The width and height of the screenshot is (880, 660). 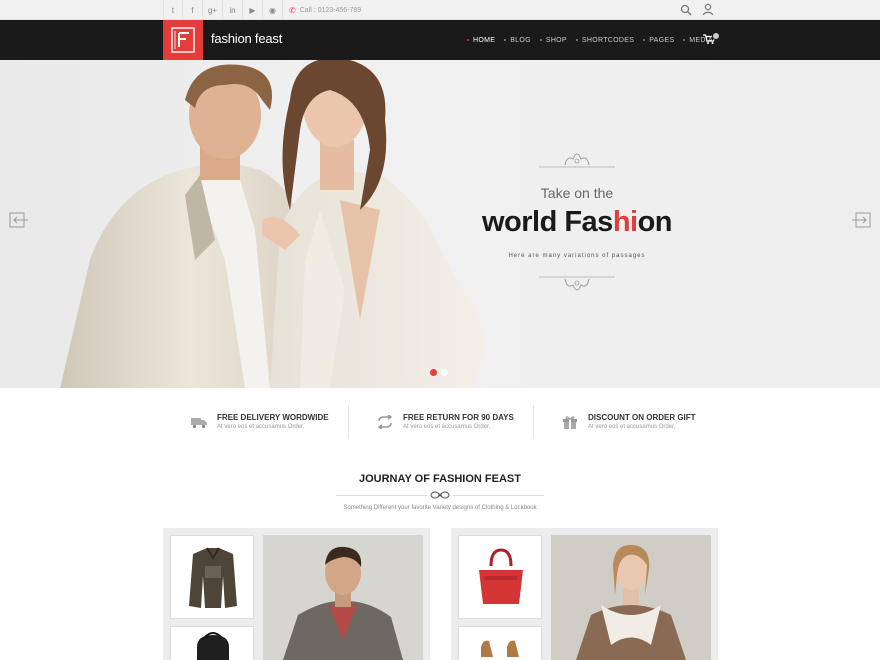 What do you see at coordinates (183, 40) in the screenshot?
I see `logo-icon` at bounding box center [183, 40].